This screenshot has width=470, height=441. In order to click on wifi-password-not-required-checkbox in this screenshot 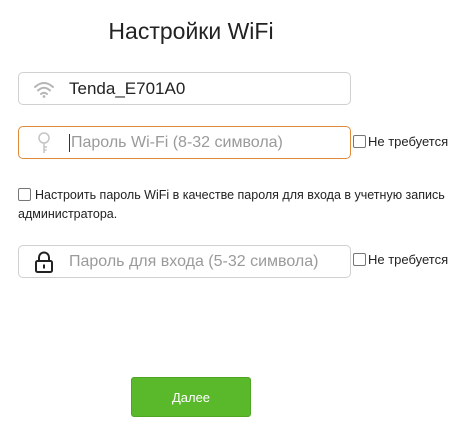, I will do `click(359, 141)`.